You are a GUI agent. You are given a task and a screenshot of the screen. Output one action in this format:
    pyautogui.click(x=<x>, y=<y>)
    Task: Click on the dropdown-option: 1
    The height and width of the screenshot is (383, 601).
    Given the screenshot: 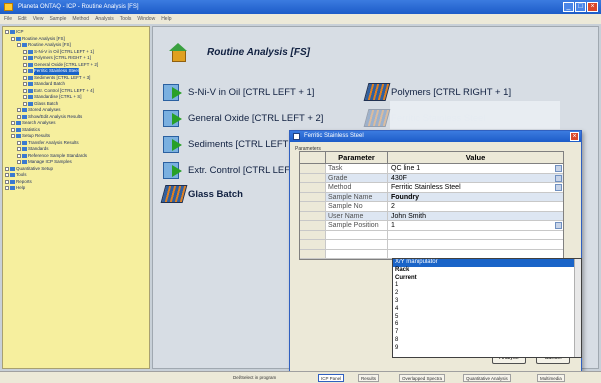 What is the action you would take?
    pyautogui.click(x=487, y=286)
    